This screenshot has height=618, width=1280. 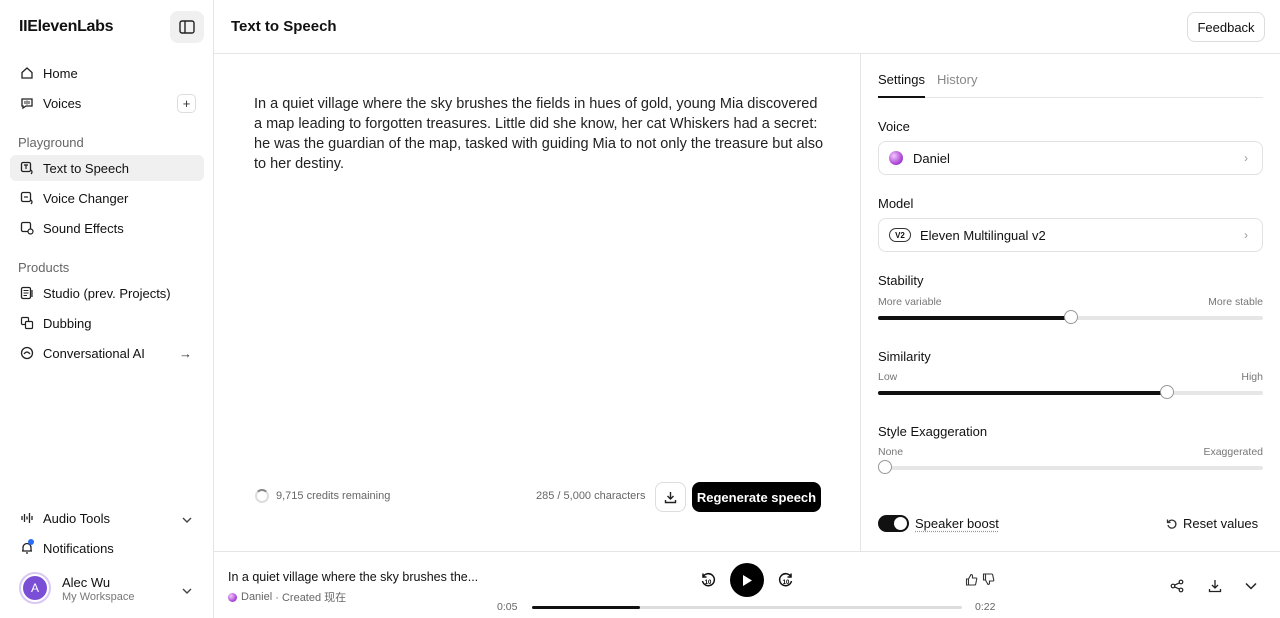 What do you see at coordinates (1070, 377) in the screenshot?
I see `similarity-range-labels: Low High` at bounding box center [1070, 377].